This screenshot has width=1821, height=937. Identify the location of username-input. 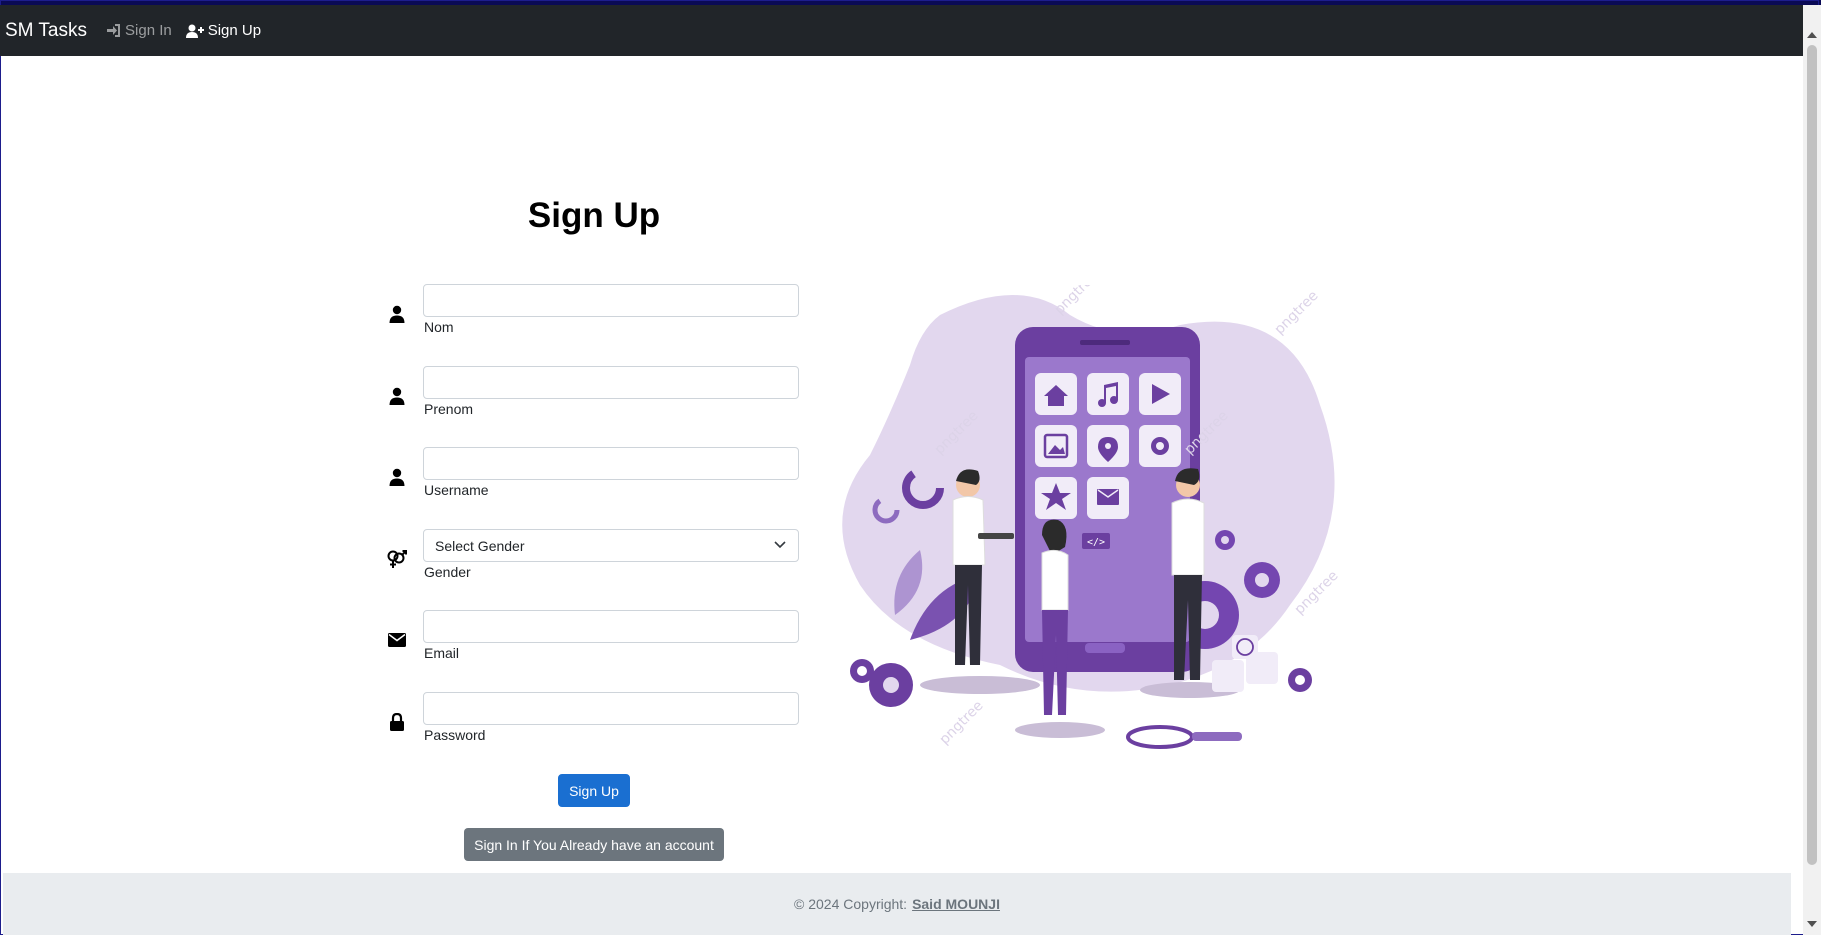
(611, 463).